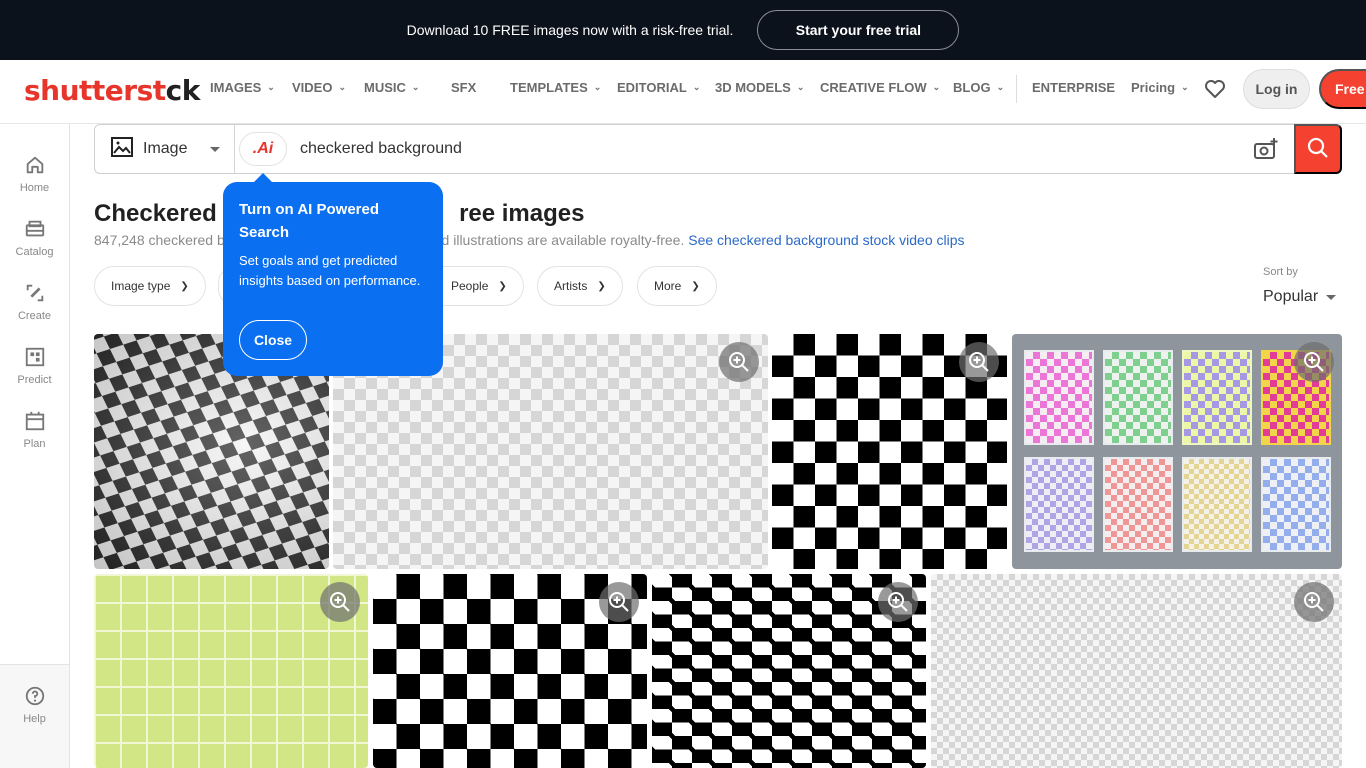  I want to click on shutterstock-logo: shutterstck, so click(112, 90).